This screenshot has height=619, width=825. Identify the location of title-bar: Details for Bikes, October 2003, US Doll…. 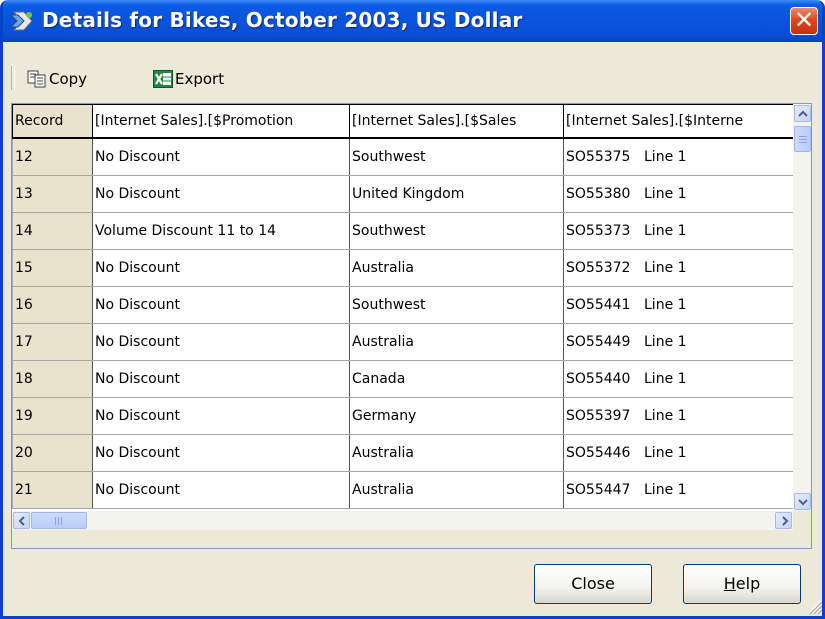
(412, 21).